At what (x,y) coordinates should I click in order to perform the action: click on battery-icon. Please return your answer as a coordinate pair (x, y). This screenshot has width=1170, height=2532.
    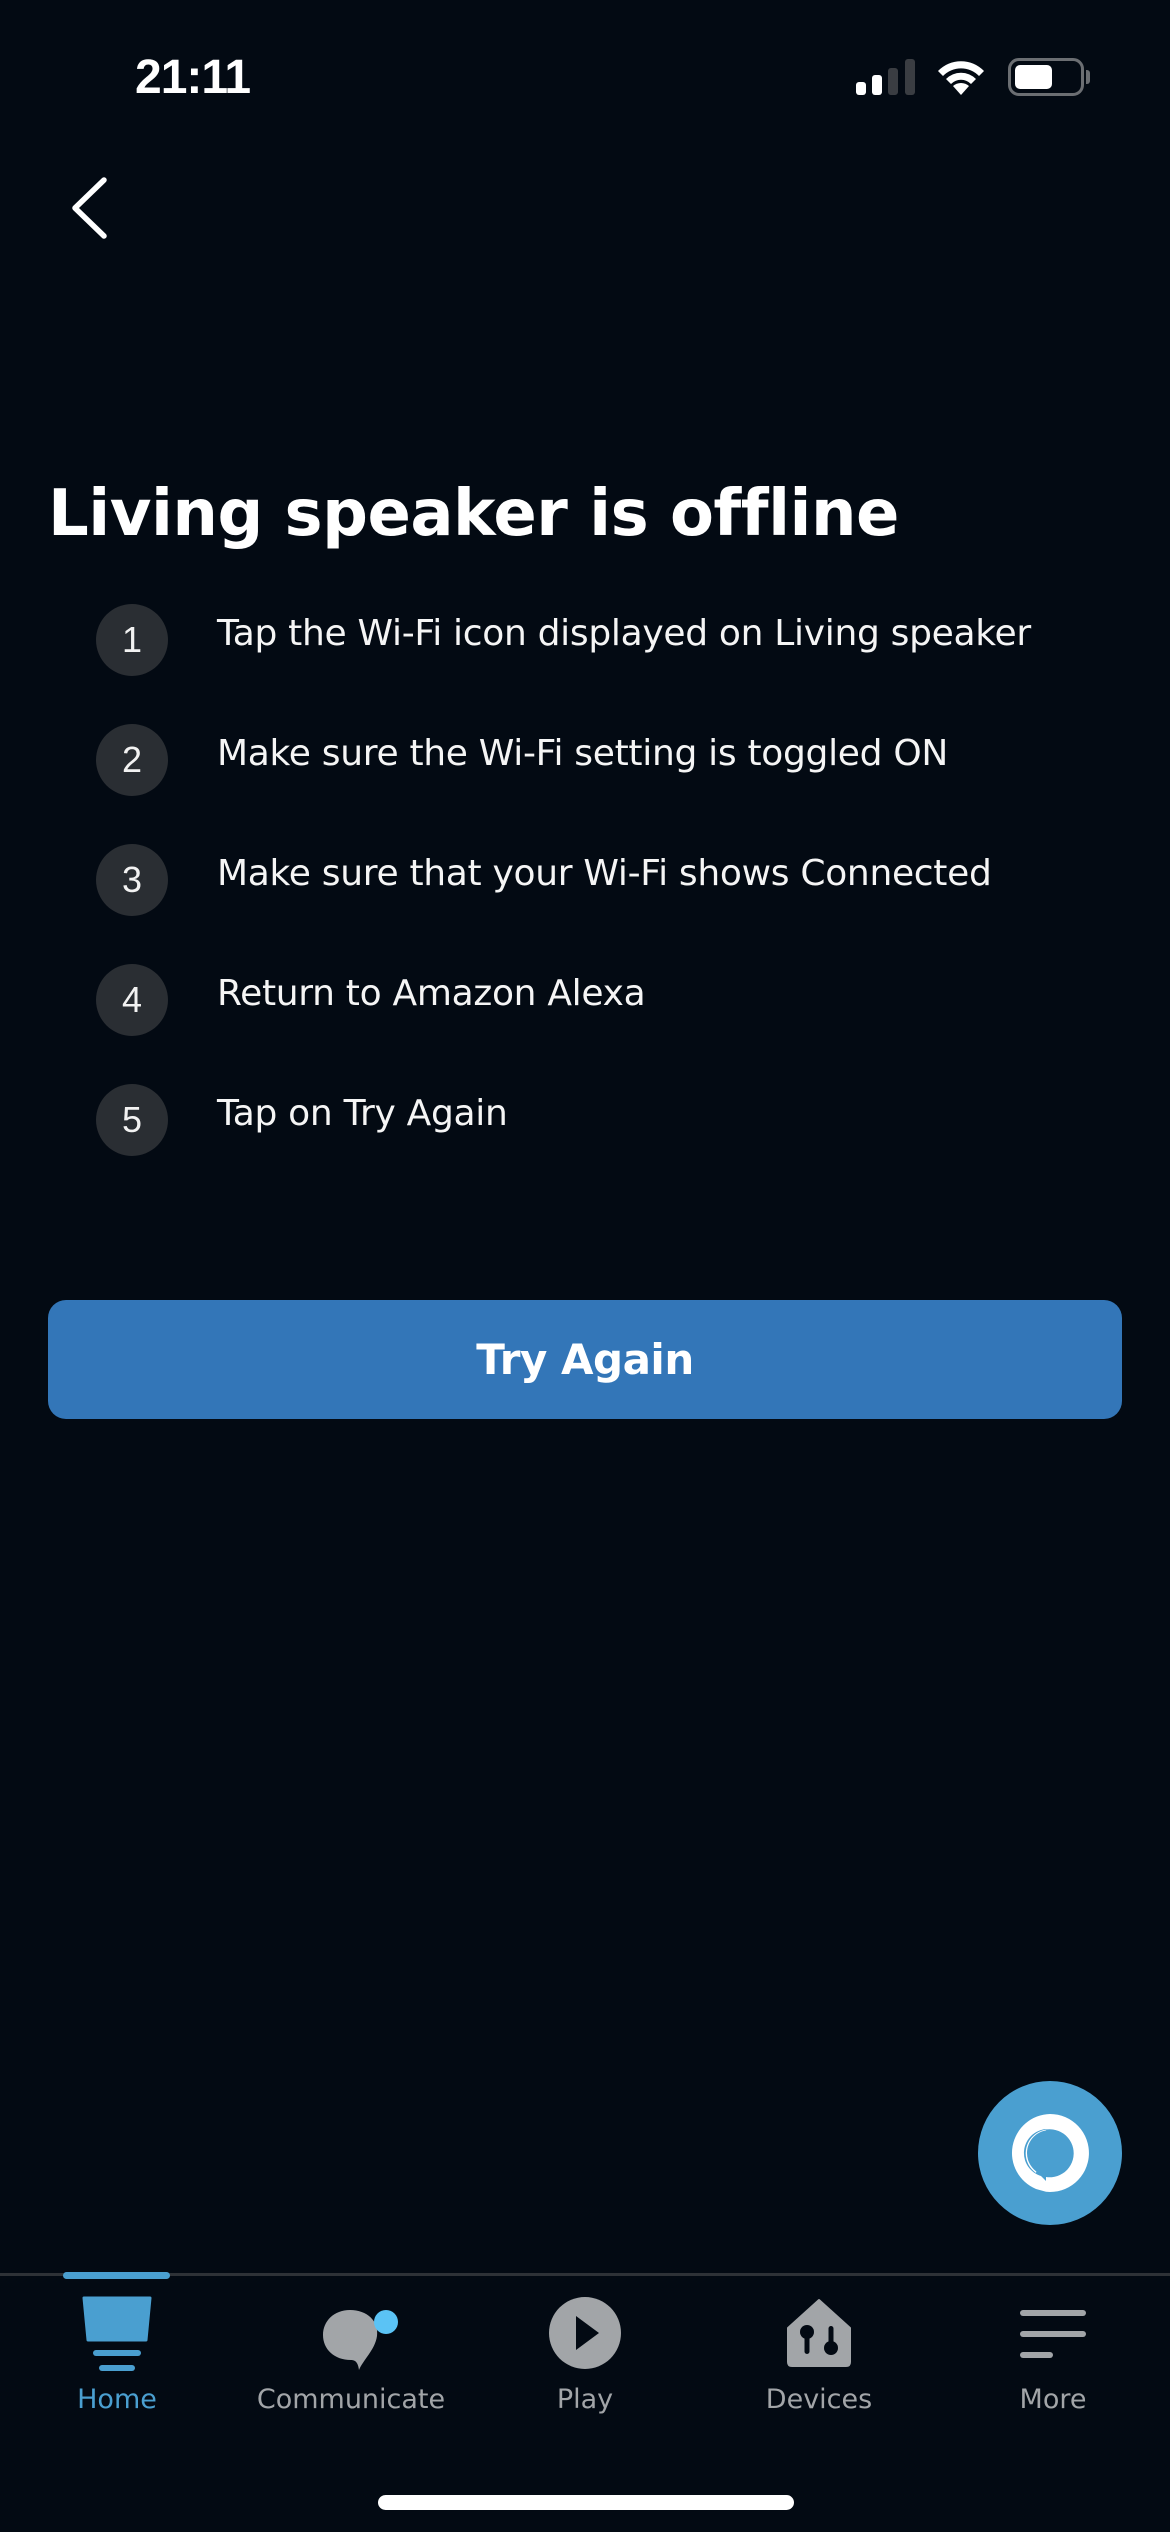
    Looking at the image, I should click on (1046, 77).